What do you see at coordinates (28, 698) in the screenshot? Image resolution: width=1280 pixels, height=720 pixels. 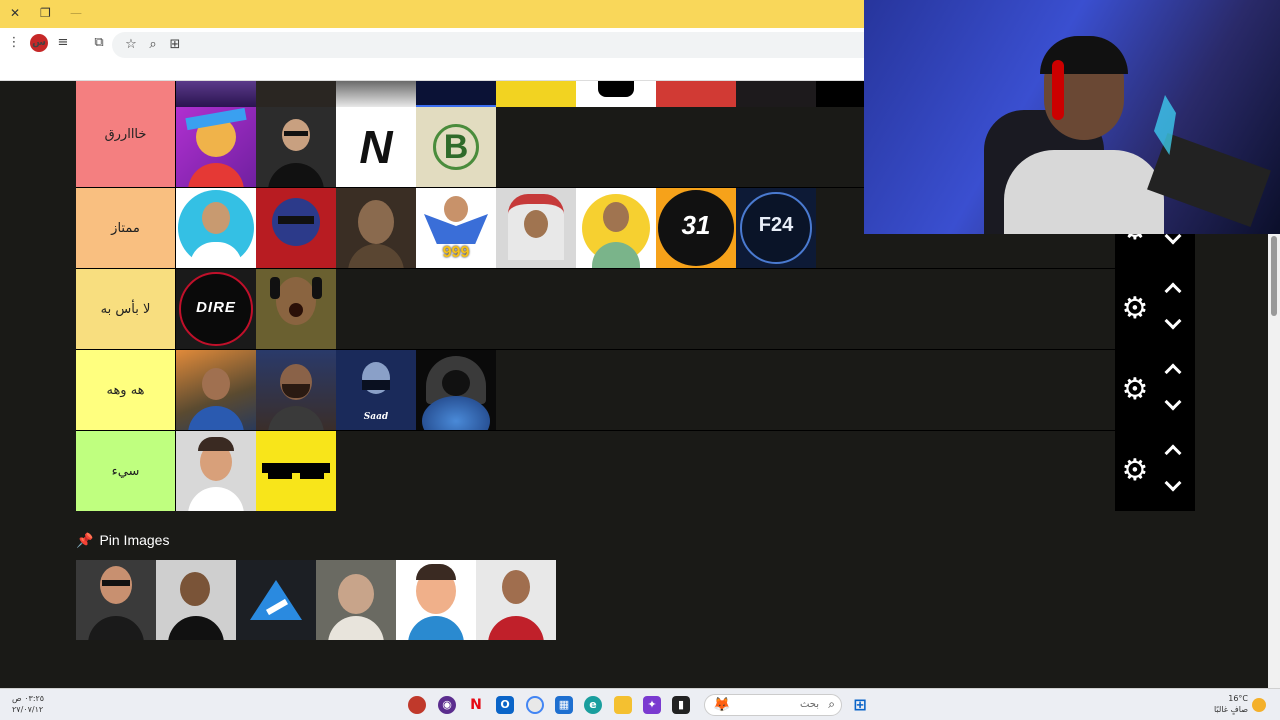 I see `clock-time: ٠٣:٢٥ ص` at bounding box center [28, 698].